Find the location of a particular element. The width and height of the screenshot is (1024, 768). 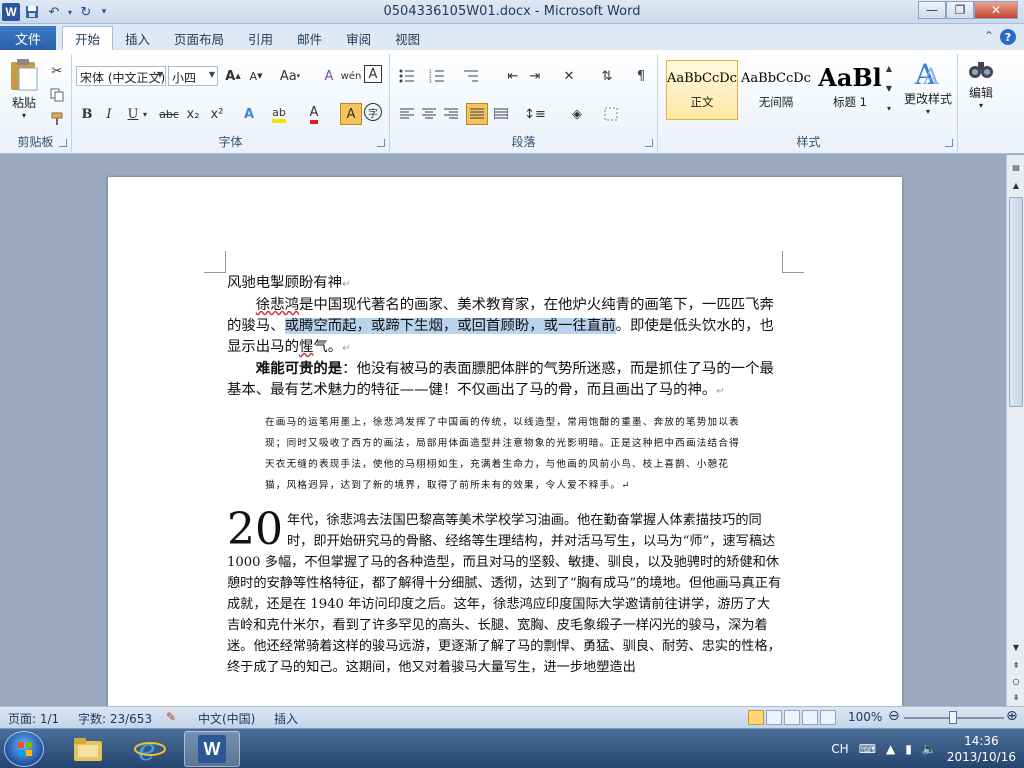

next-page-icon: ⇟ is located at coordinates (1016, 697).